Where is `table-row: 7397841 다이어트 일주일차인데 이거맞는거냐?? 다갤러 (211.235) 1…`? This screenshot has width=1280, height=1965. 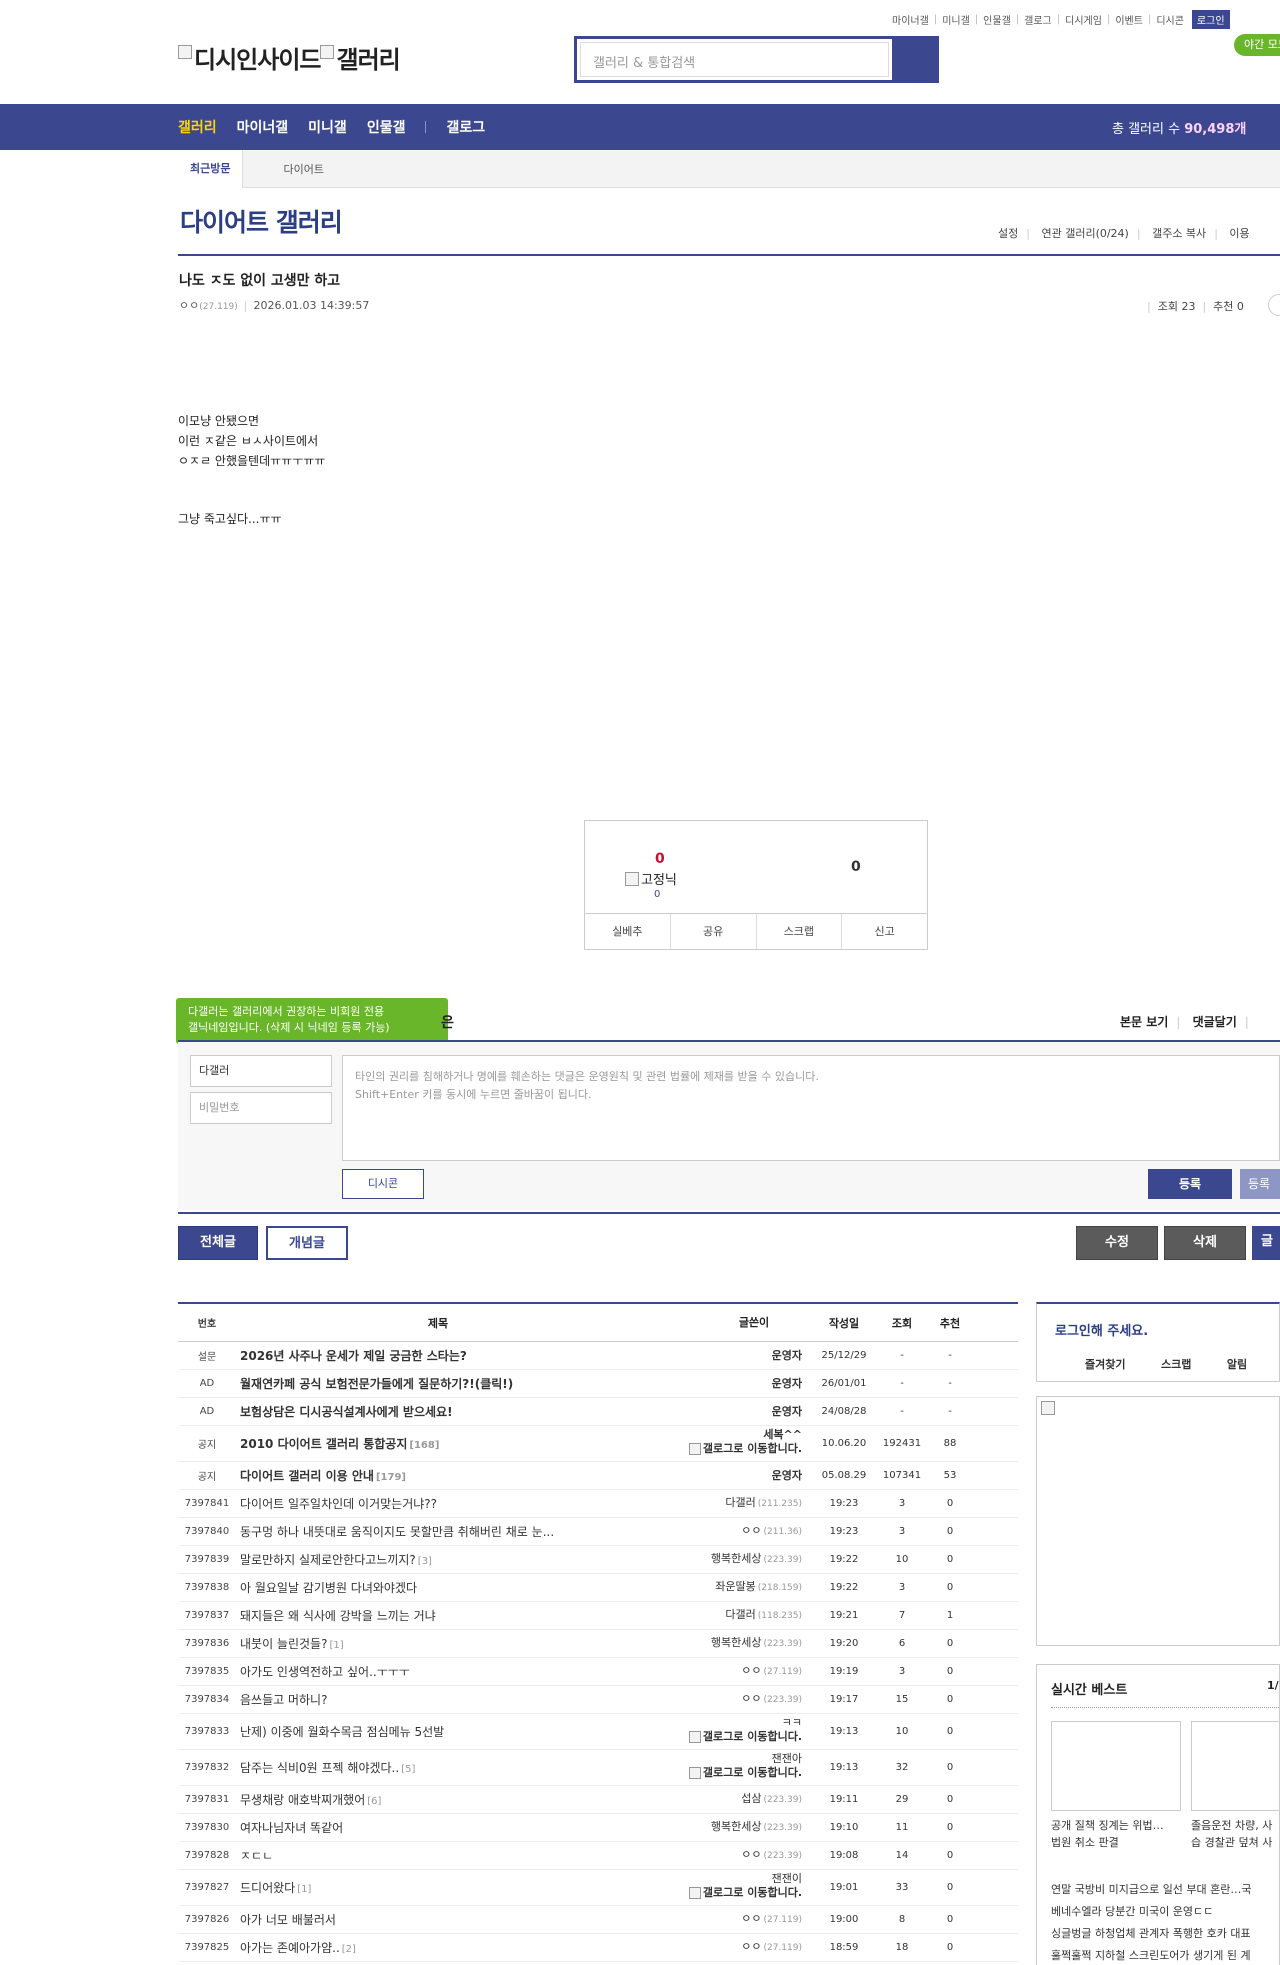
table-row: 7397841 다이어트 일주일차인데 이거맞는거냐?? 다갤러 (211.235) 1… is located at coordinates (598, 1504).